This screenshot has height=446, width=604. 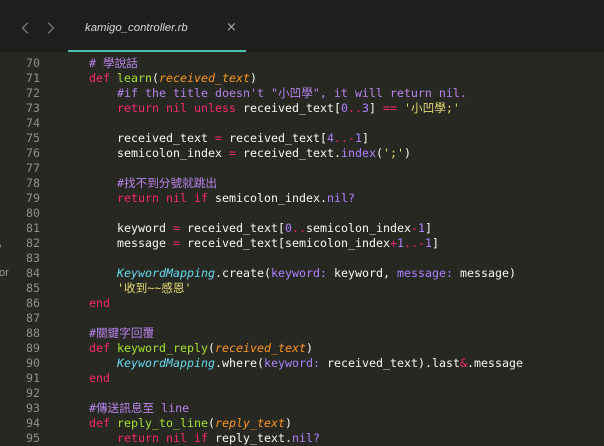 What do you see at coordinates (33, 363) in the screenshot?
I see `line-number: 90` at bounding box center [33, 363].